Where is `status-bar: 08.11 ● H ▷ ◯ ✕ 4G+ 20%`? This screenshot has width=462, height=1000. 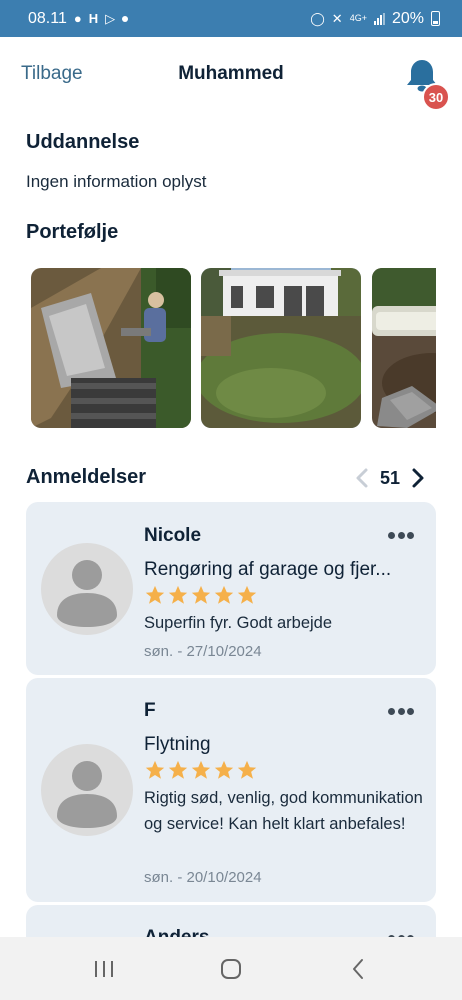 status-bar: 08.11 ● H ▷ ◯ ✕ 4G+ 20% is located at coordinates (231, 18).